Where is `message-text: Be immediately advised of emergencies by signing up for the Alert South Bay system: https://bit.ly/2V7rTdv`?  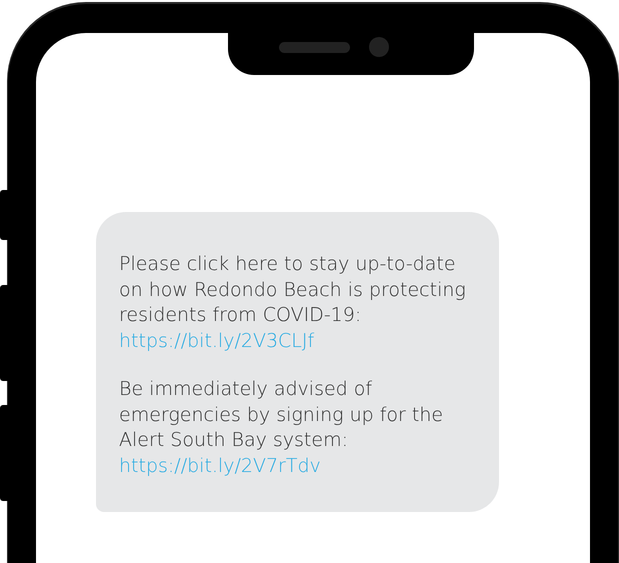
message-text: Be immediately advised of emergencies by signing up for the Alert South Bay system: https://bit.ly/2V7rTdv is located at coordinates (281, 427).